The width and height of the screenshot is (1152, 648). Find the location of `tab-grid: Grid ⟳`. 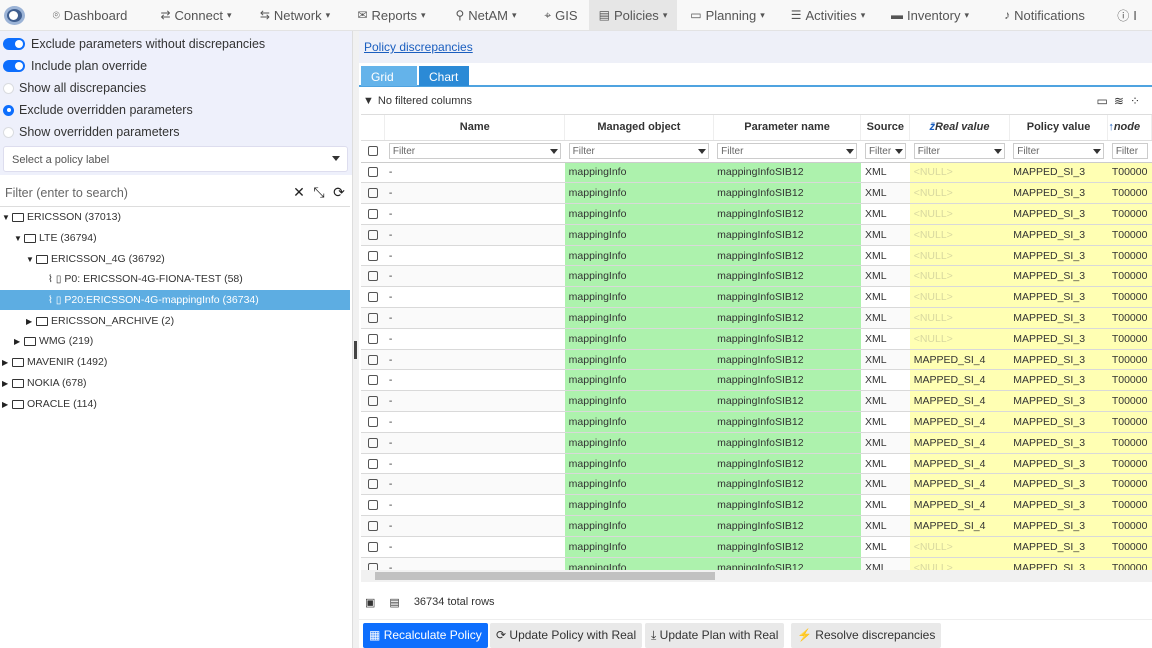

tab-grid: Grid ⟳ is located at coordinates (389, 82).